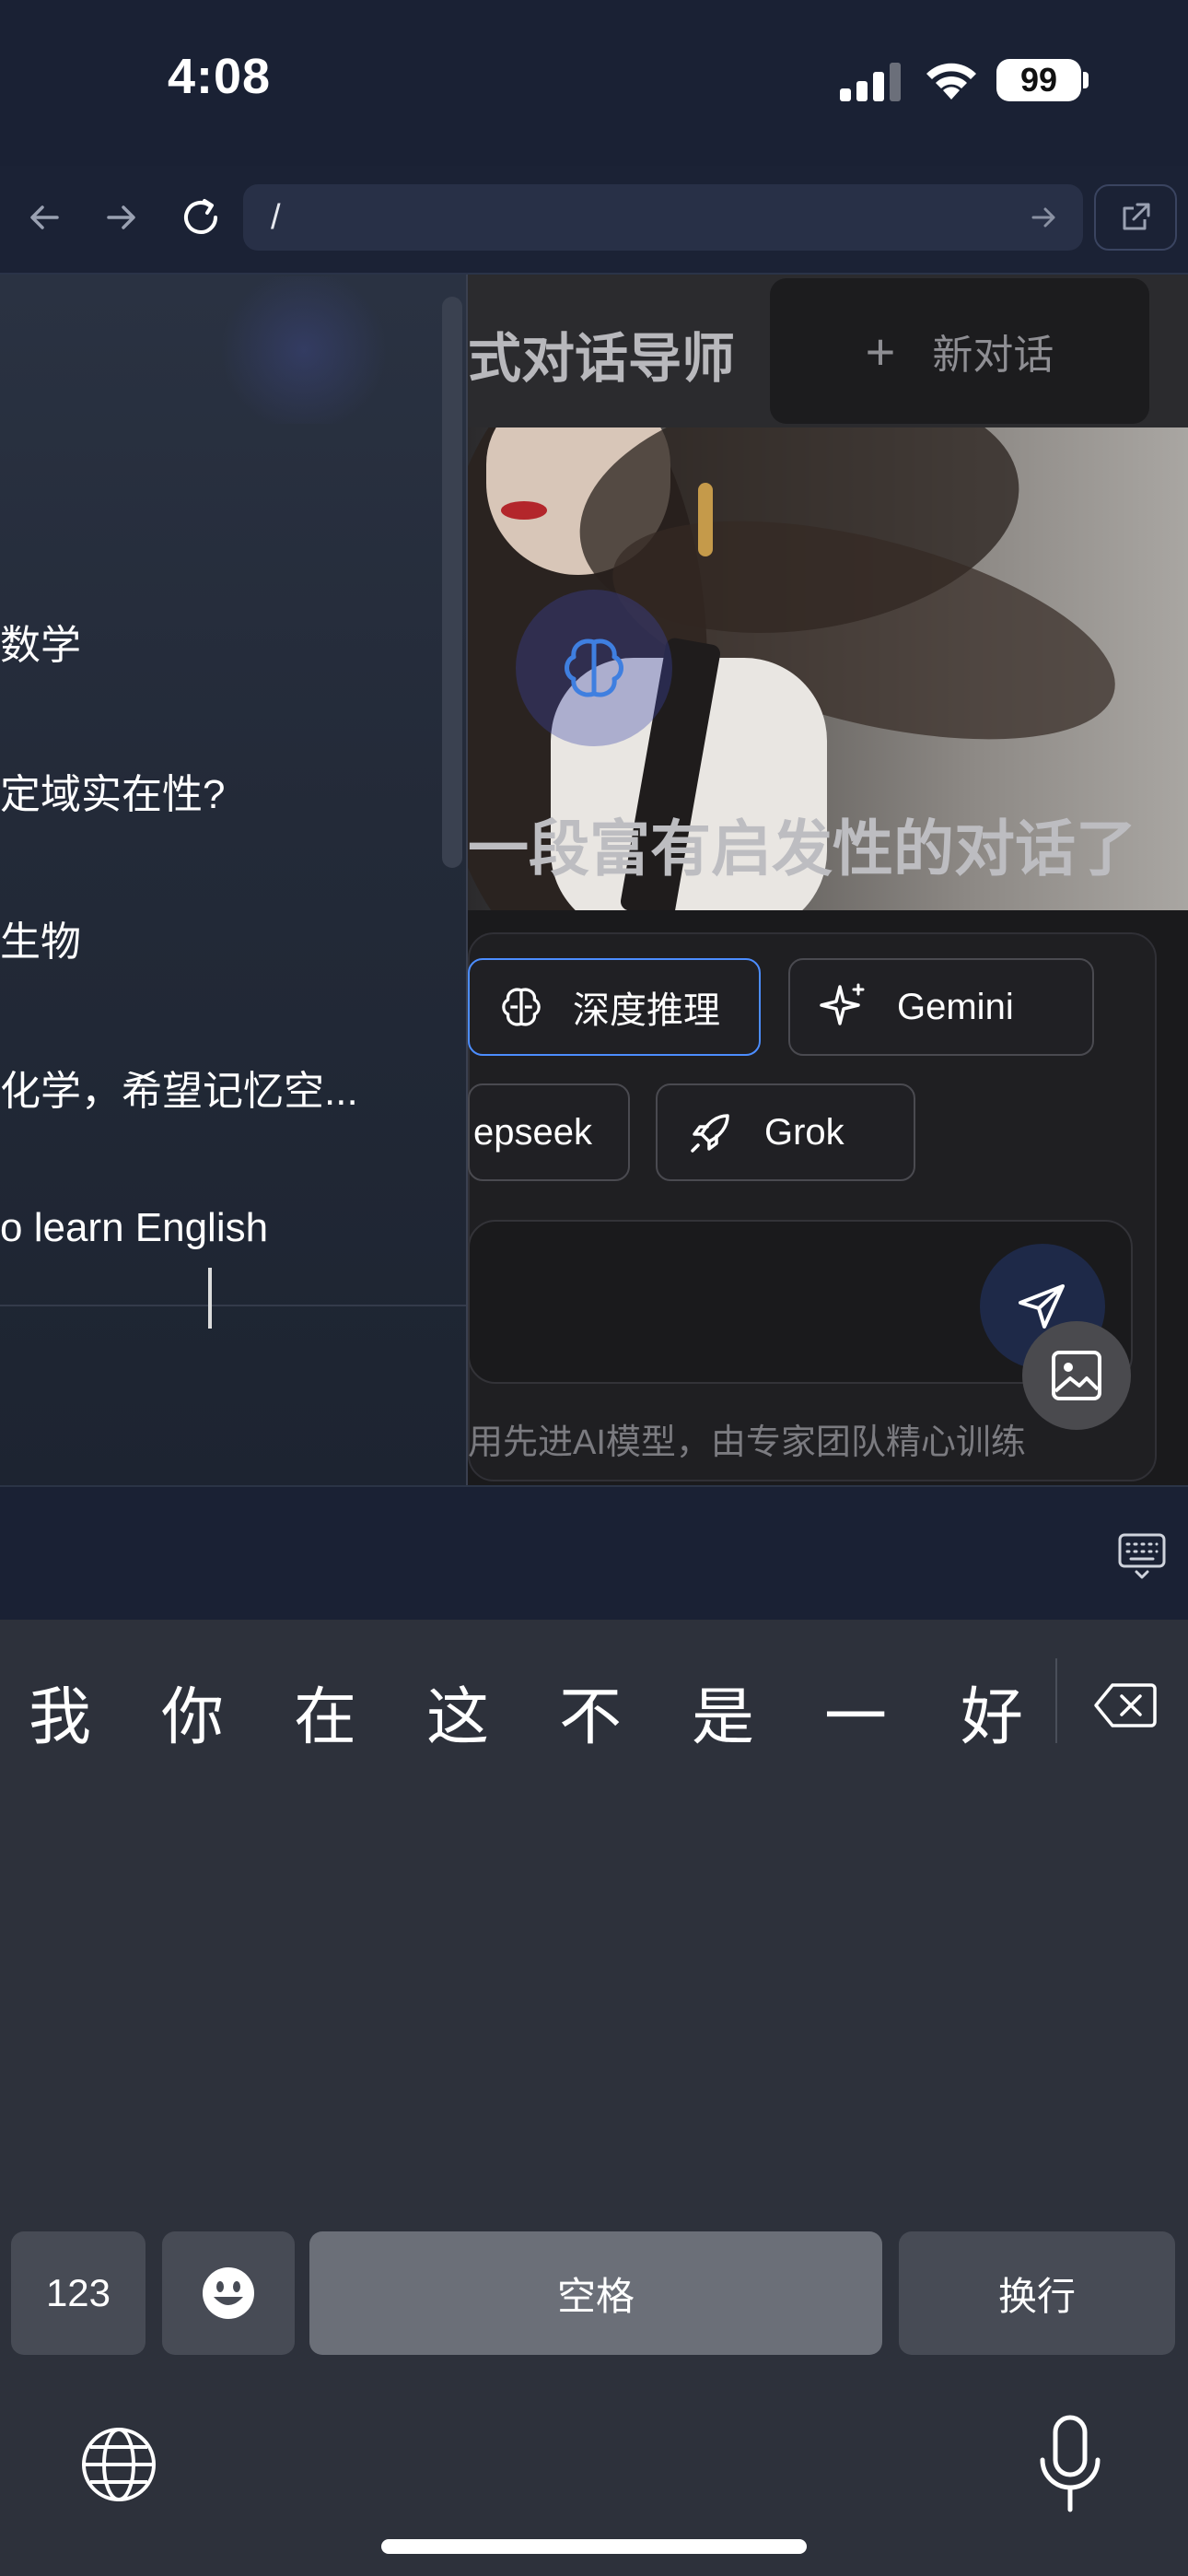 This screenshot has width=1188, height=2576. What do you see at coordinates (993, 355) in the screenshot?
I see `new-chat-label: 新对话` at bounding box center [993, 355].